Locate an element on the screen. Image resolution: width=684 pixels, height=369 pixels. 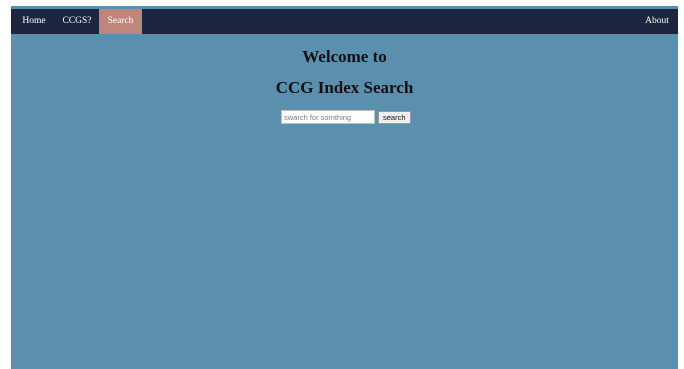
nav-about: About is located at coordinates (657, 21).